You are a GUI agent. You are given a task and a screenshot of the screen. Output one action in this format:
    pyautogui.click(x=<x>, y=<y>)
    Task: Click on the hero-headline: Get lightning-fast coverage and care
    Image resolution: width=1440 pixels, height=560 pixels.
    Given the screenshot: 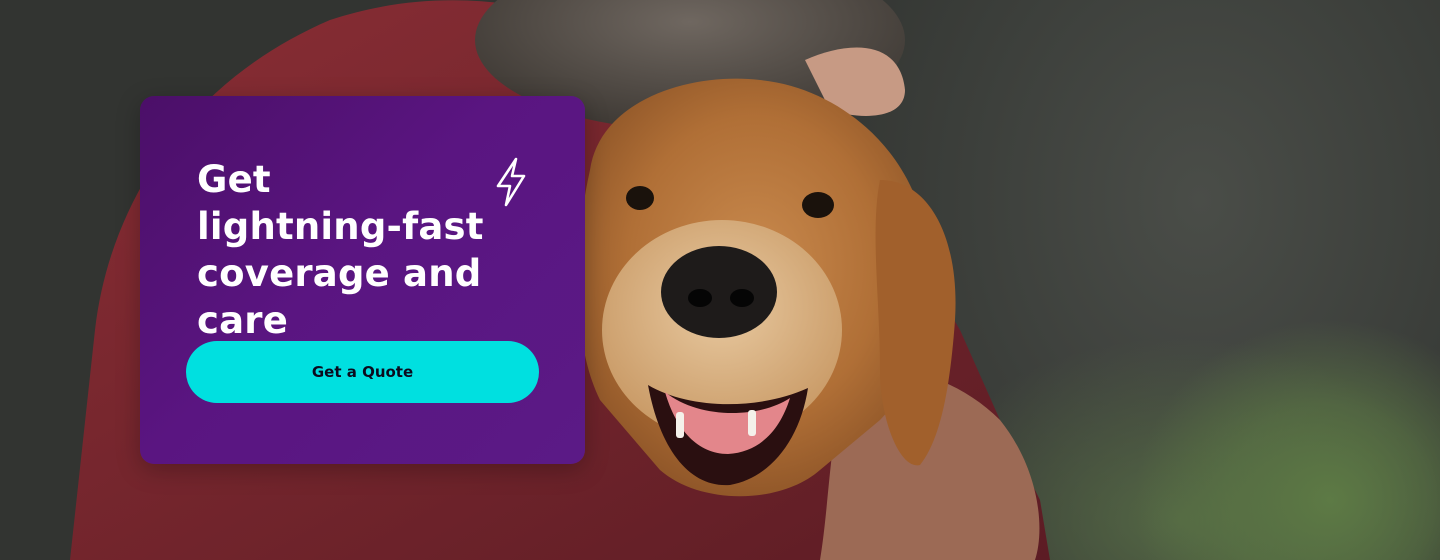 What is the action you would take?
    pyautogui.click(x=340, y=250)
    